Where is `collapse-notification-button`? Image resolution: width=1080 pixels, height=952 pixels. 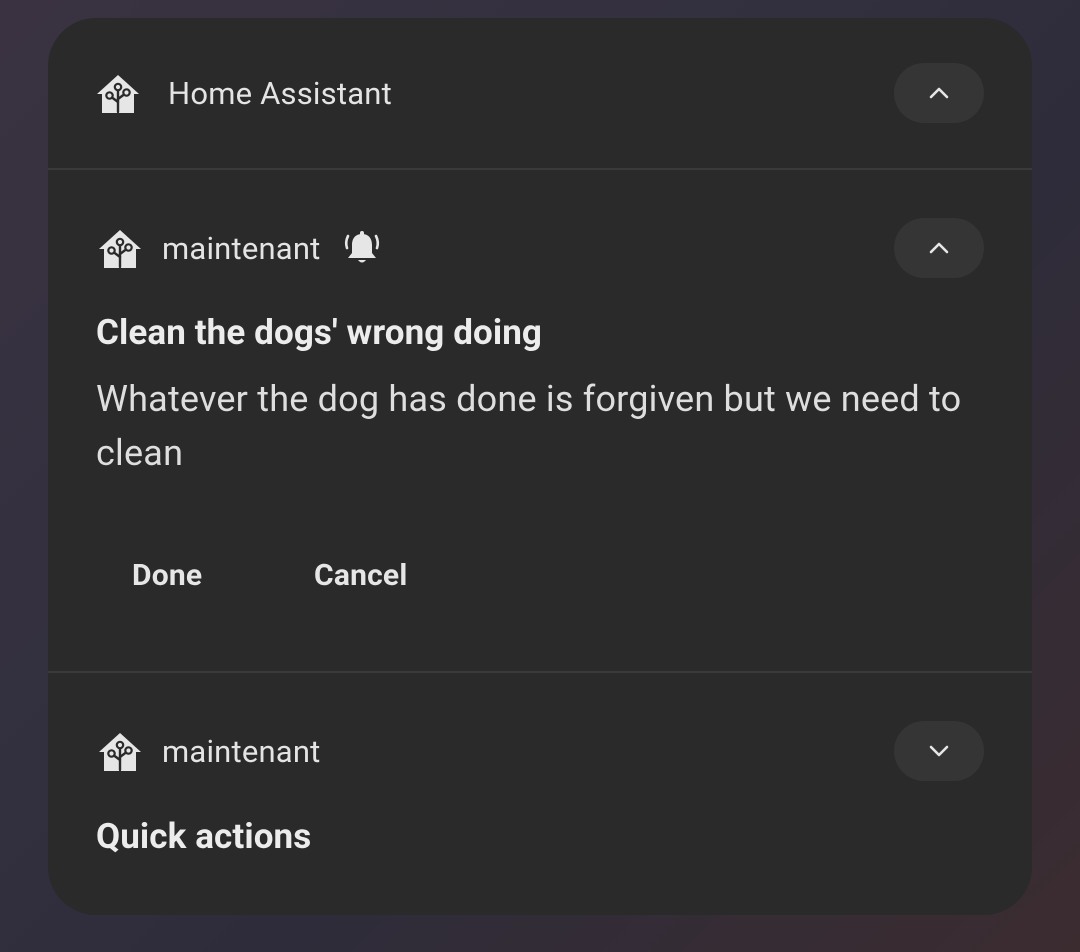 collapse-notification-button is located at coordinates (939, 248).